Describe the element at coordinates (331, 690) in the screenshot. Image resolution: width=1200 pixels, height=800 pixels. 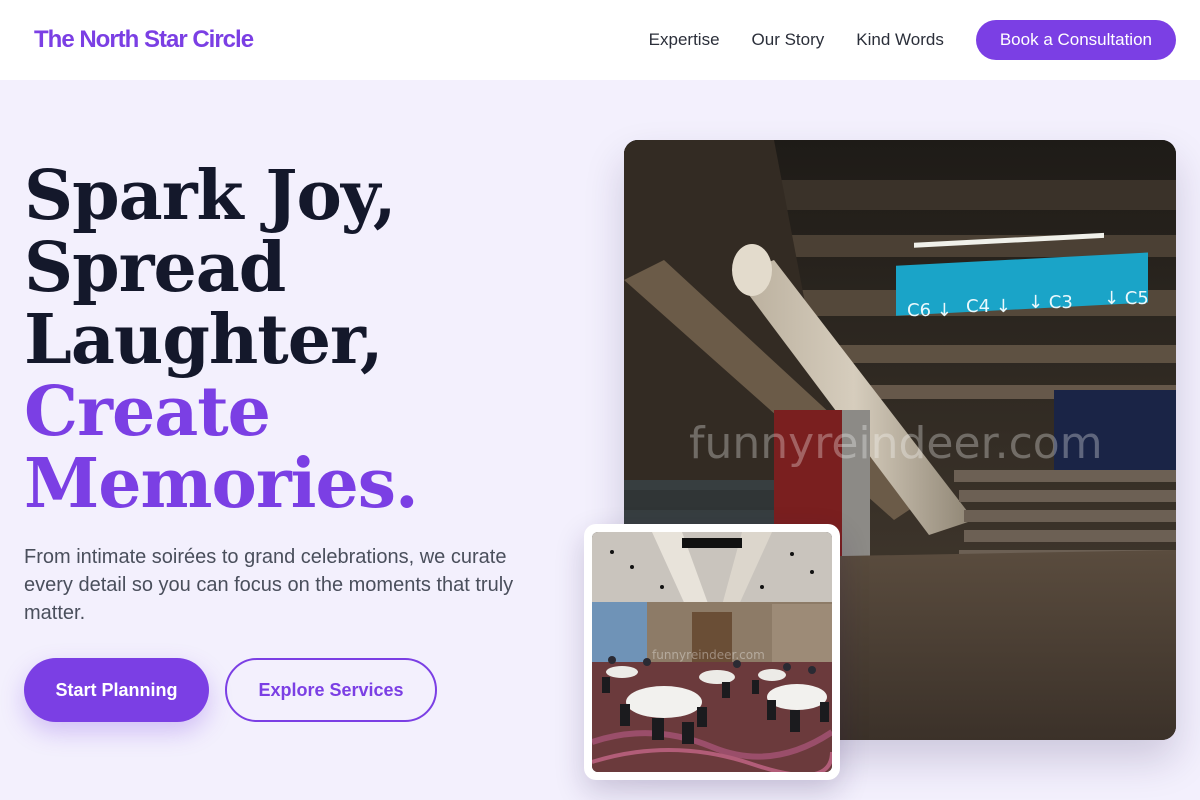
I see `explore-services-button: Explore Services` at that location.